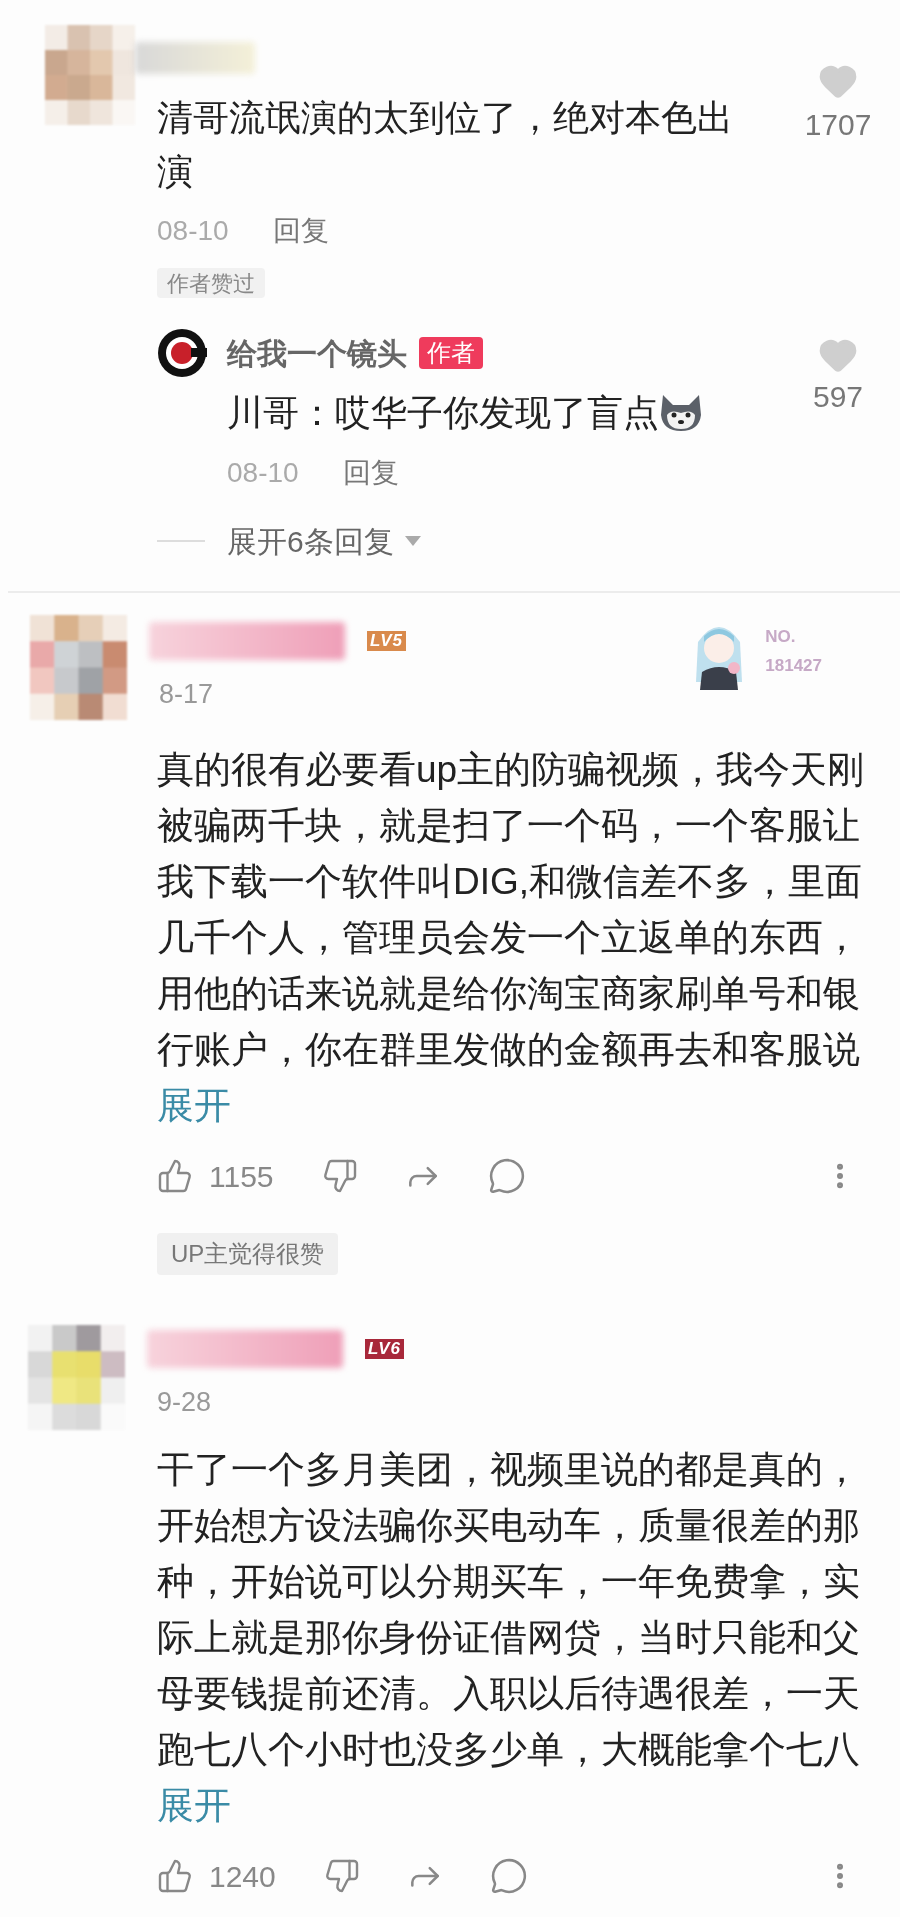 The width and height of the screenshot is (900, 1917). What do you see at coordinates (509, 1610) in the screenshot?
I see `comment-text: 干了一个多月美团，视频里说的都是真的，开始想方设法骗你买电动车，质量很差的那种，开始说可以分期买车，一年免费拿，实际上就是那你身份证借网贷，当时只能和父母要钱提前还清。入职以后待遇很差，一天跑七八个小时也没多少单，大概能拿个七八` at bounding box center [509, 1610].